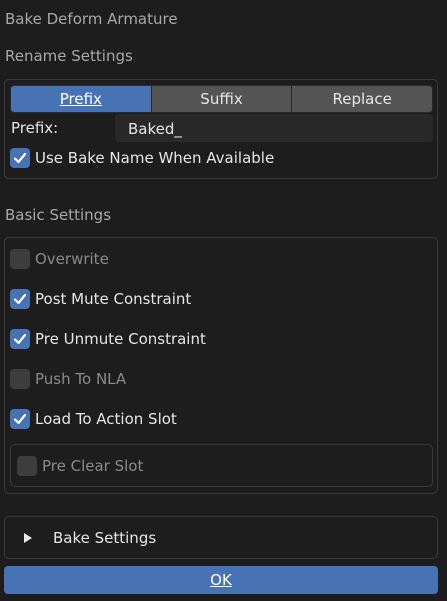 This screenshot has height=601, width=447. What do you see at coordinates (91, 19) in the screenshot?
I see `dialog-title: Bake Deform Armature` at bounding box center [91, 19].